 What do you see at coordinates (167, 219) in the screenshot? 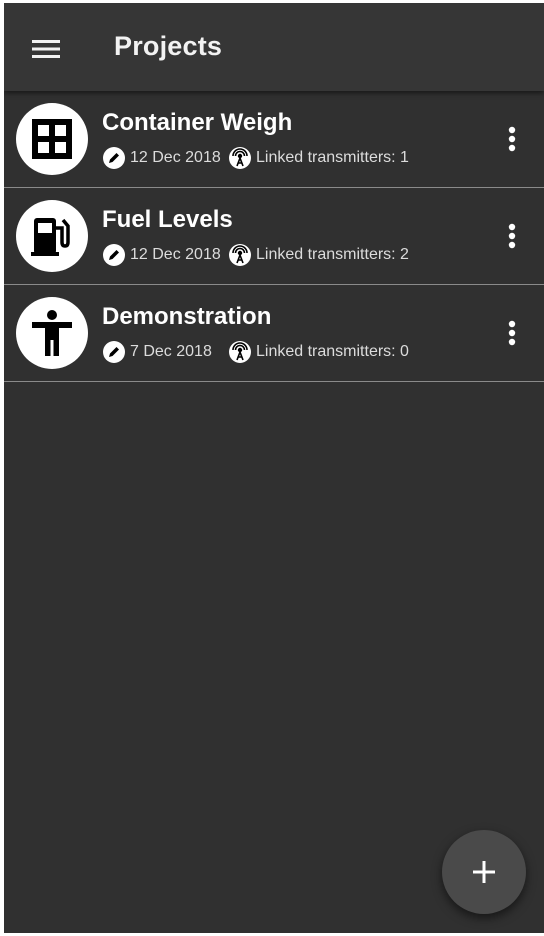
I see `project-name: Fuel Levels` at bounding box center [167, 219].